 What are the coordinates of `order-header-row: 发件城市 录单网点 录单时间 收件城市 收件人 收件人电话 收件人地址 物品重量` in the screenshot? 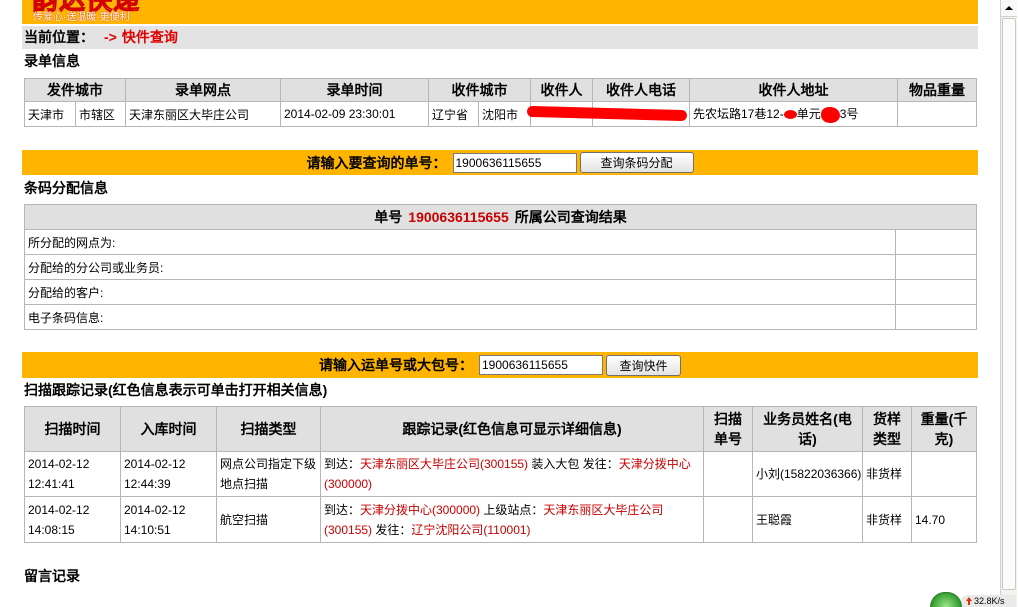 It's located at (500, 90).